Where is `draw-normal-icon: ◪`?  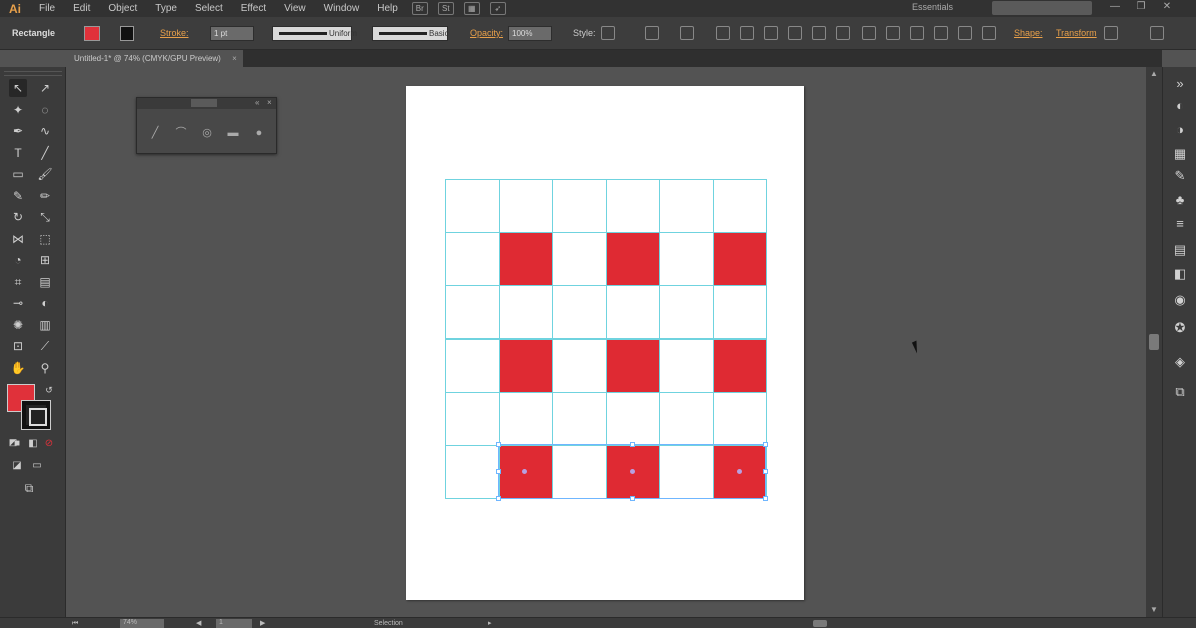 draw-normal-icon: ◪ is located at coordinates (17, 466).